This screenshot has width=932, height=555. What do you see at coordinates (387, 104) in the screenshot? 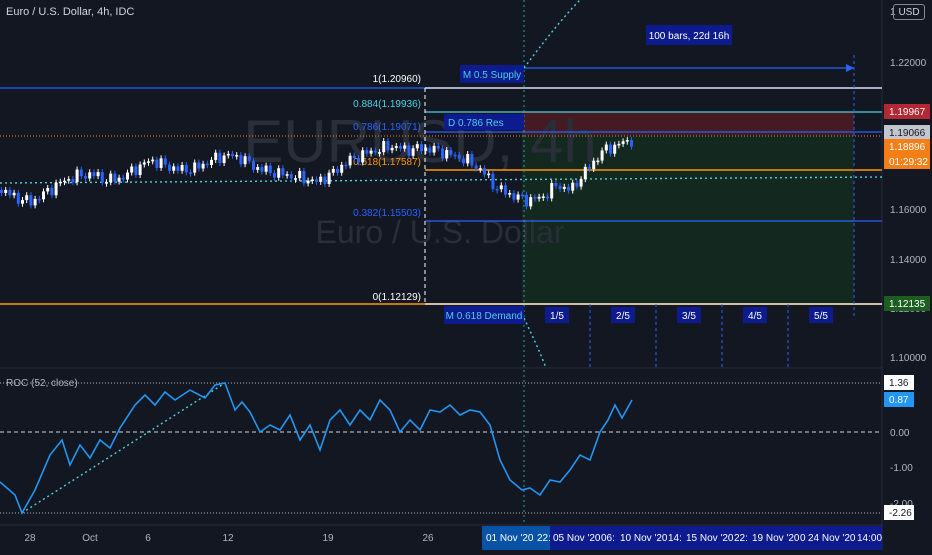
I see `fib-label: 0.884(1.19936)` at bounding box center [387, 104].